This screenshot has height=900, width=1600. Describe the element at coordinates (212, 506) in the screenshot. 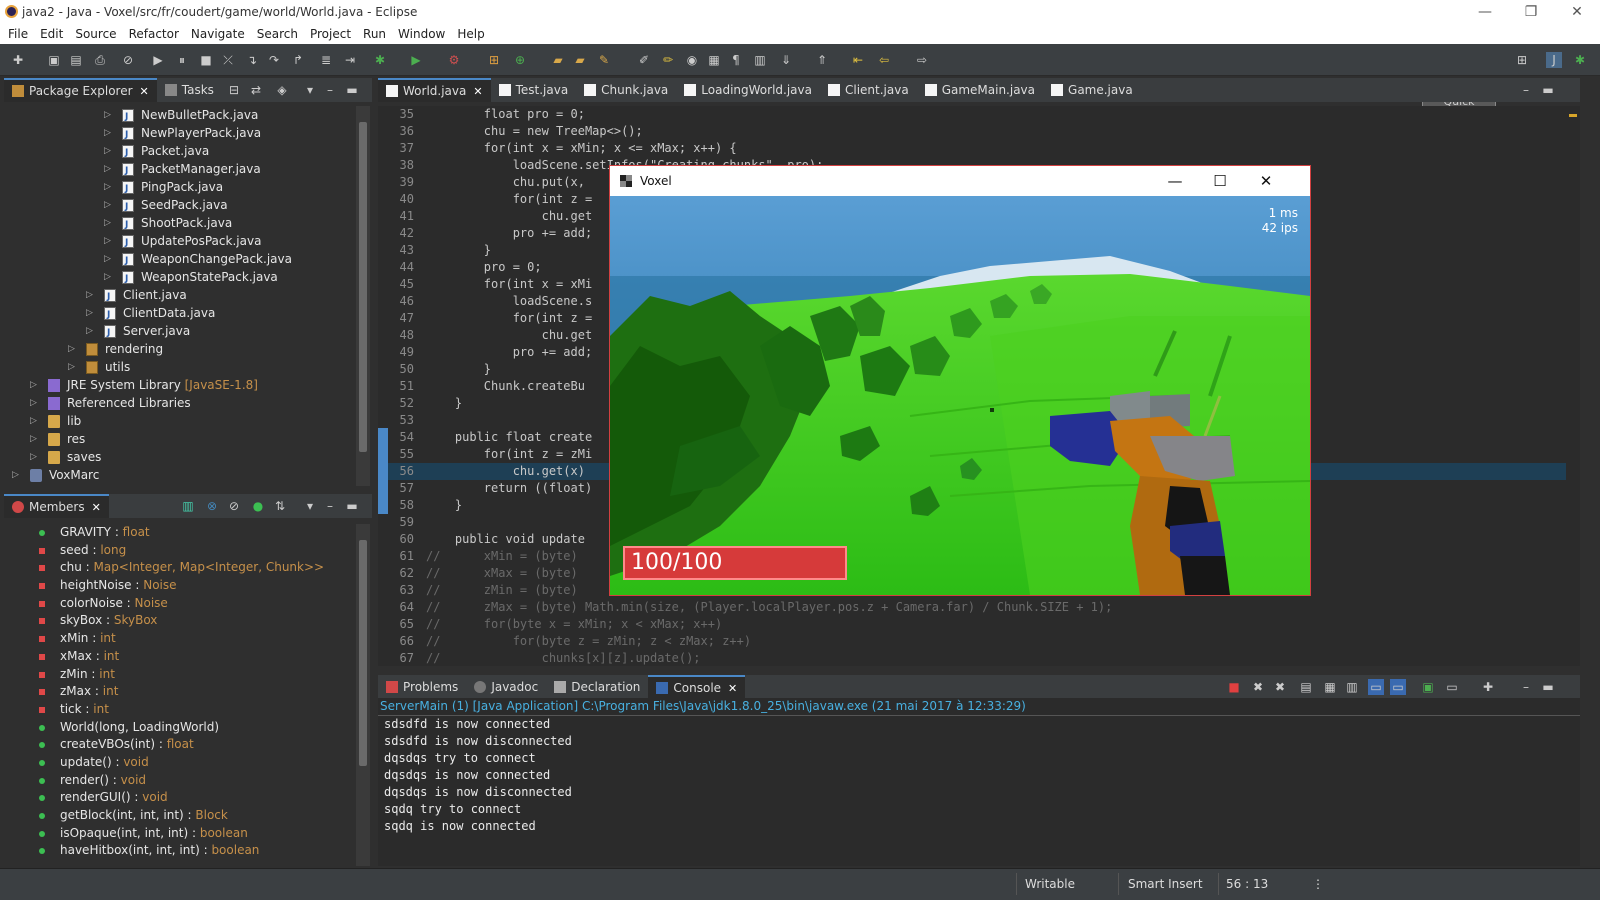

I see `hide-static-icon: ⊗` at that location.